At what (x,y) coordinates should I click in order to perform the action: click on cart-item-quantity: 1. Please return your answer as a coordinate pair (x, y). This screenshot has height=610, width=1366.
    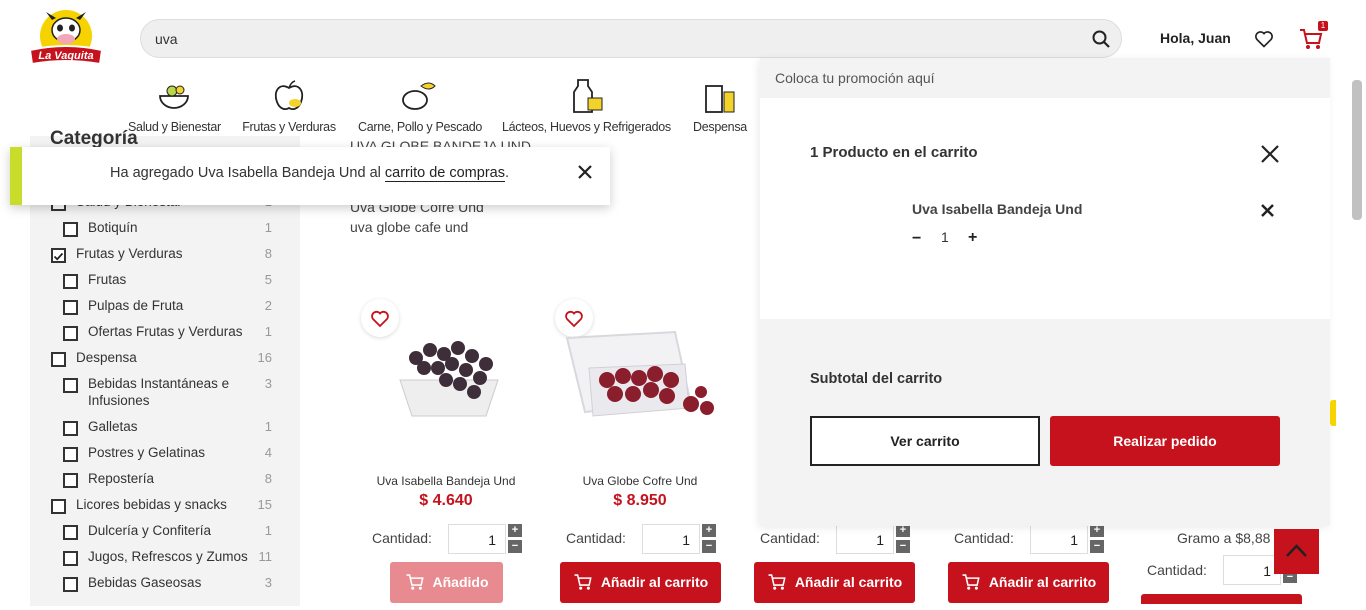
    Looking at the image, I should click on (945, 237).